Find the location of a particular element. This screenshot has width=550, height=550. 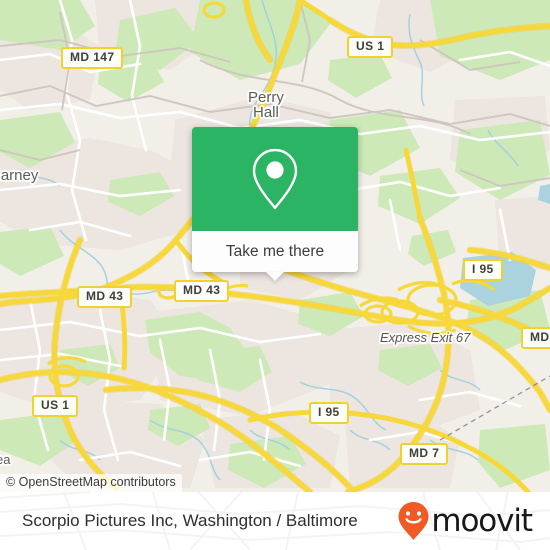

callout-action-area: Take me there is located at coordinates (275, 256).